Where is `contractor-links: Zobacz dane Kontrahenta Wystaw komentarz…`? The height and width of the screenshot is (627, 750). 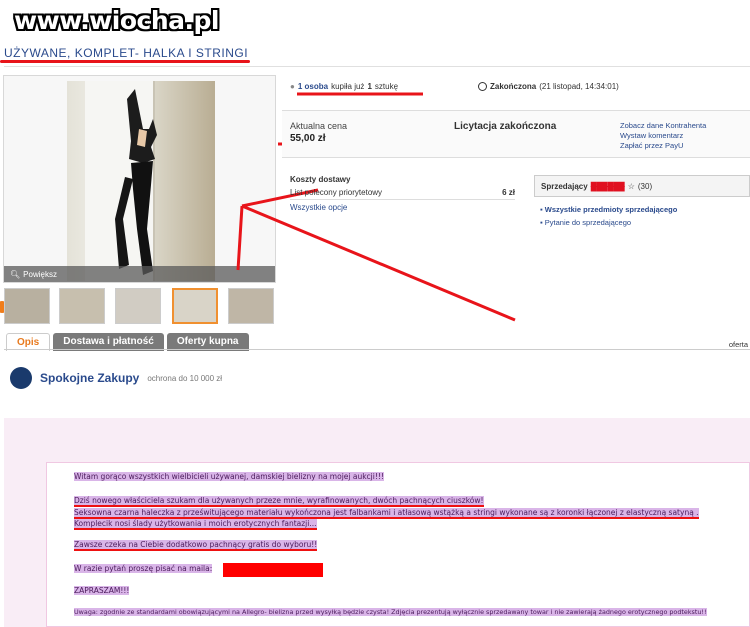
contractor-links: Zobacz dane Kontrahenta Wystaw komentarz… is located at coordinates (663, 136).